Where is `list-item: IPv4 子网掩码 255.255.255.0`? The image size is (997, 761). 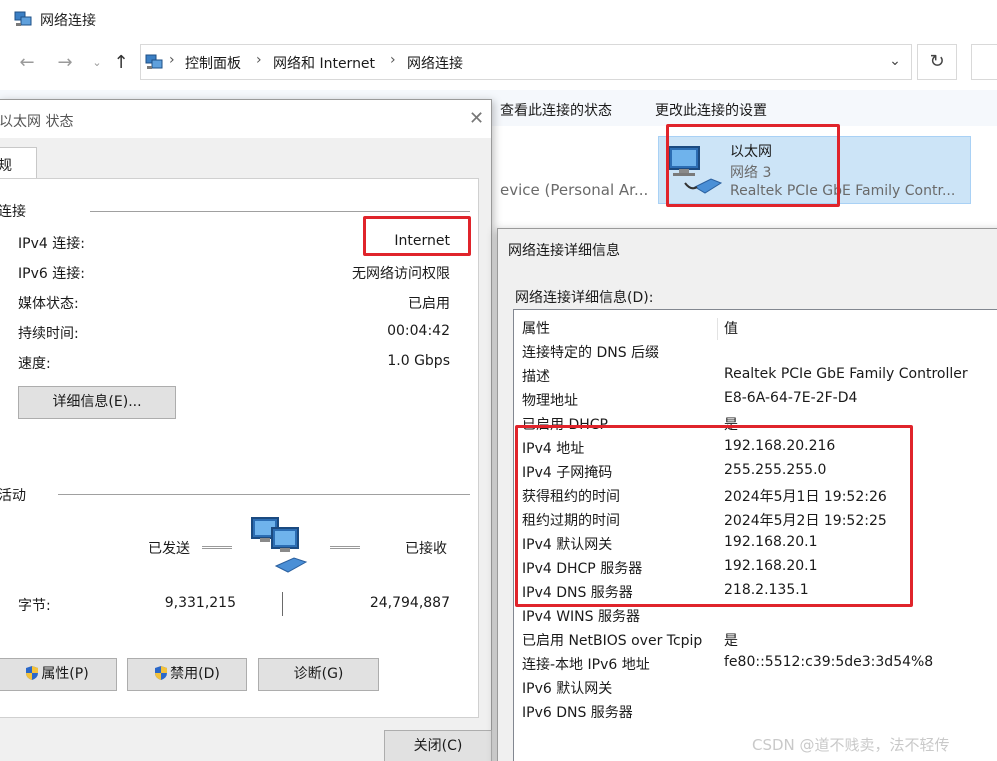 list-item: IPv4 子网掩码 255.255.255.0 is located at coordinates (755, 472).